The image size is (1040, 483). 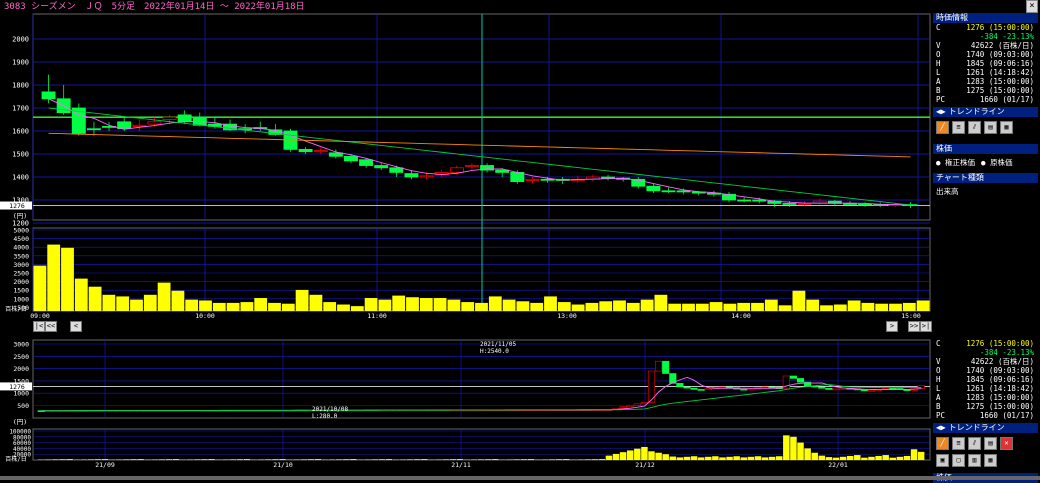 What do you see at coordinates (974, 443) in the screenshot?
I see `channel-tool-icon-2: ⫽` at bounding box center [974, 443].